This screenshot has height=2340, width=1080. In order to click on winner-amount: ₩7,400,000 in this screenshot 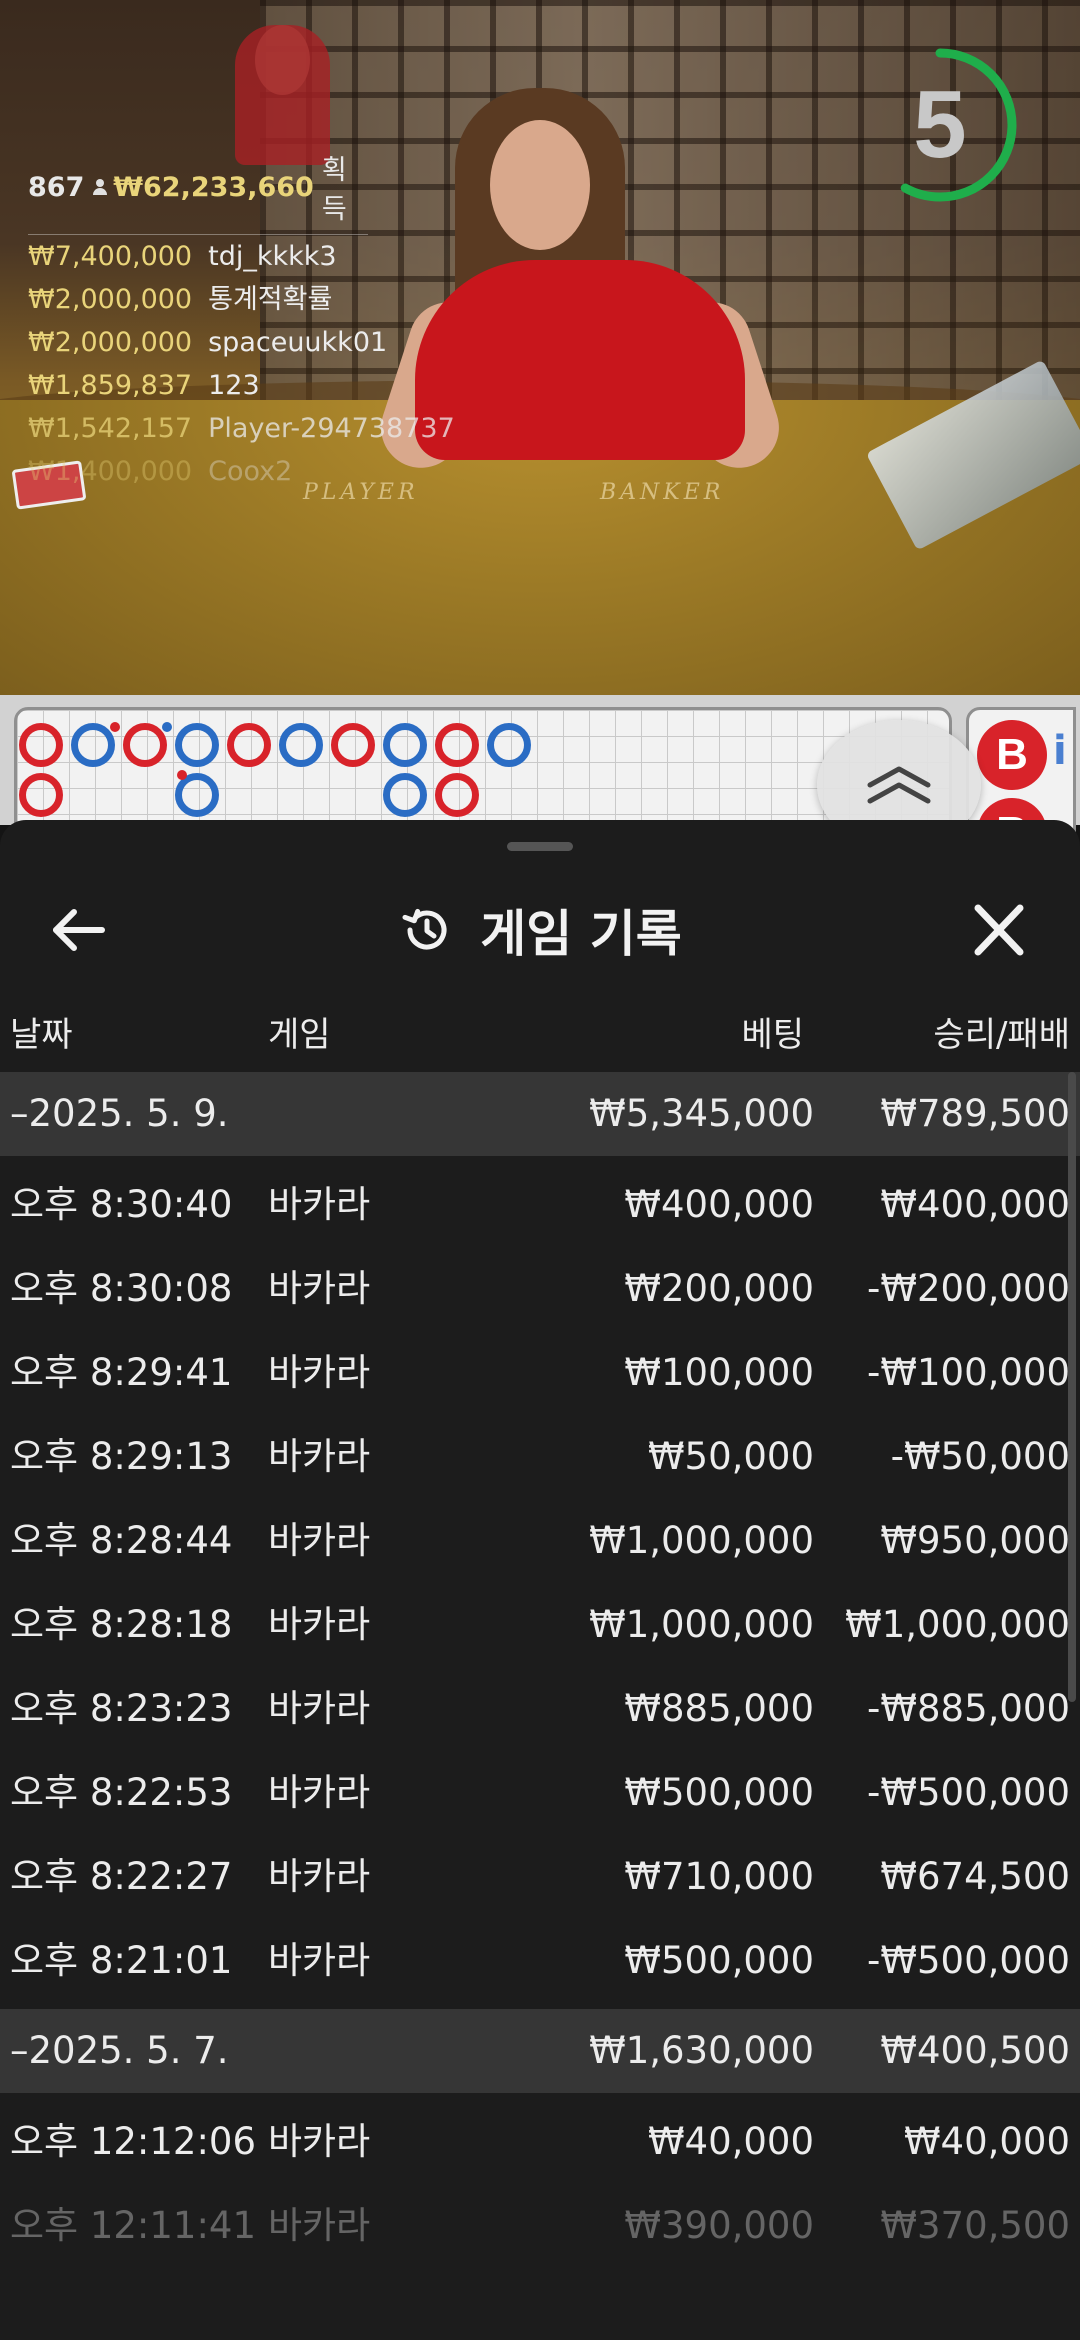, I will do `click(110, 256)`.